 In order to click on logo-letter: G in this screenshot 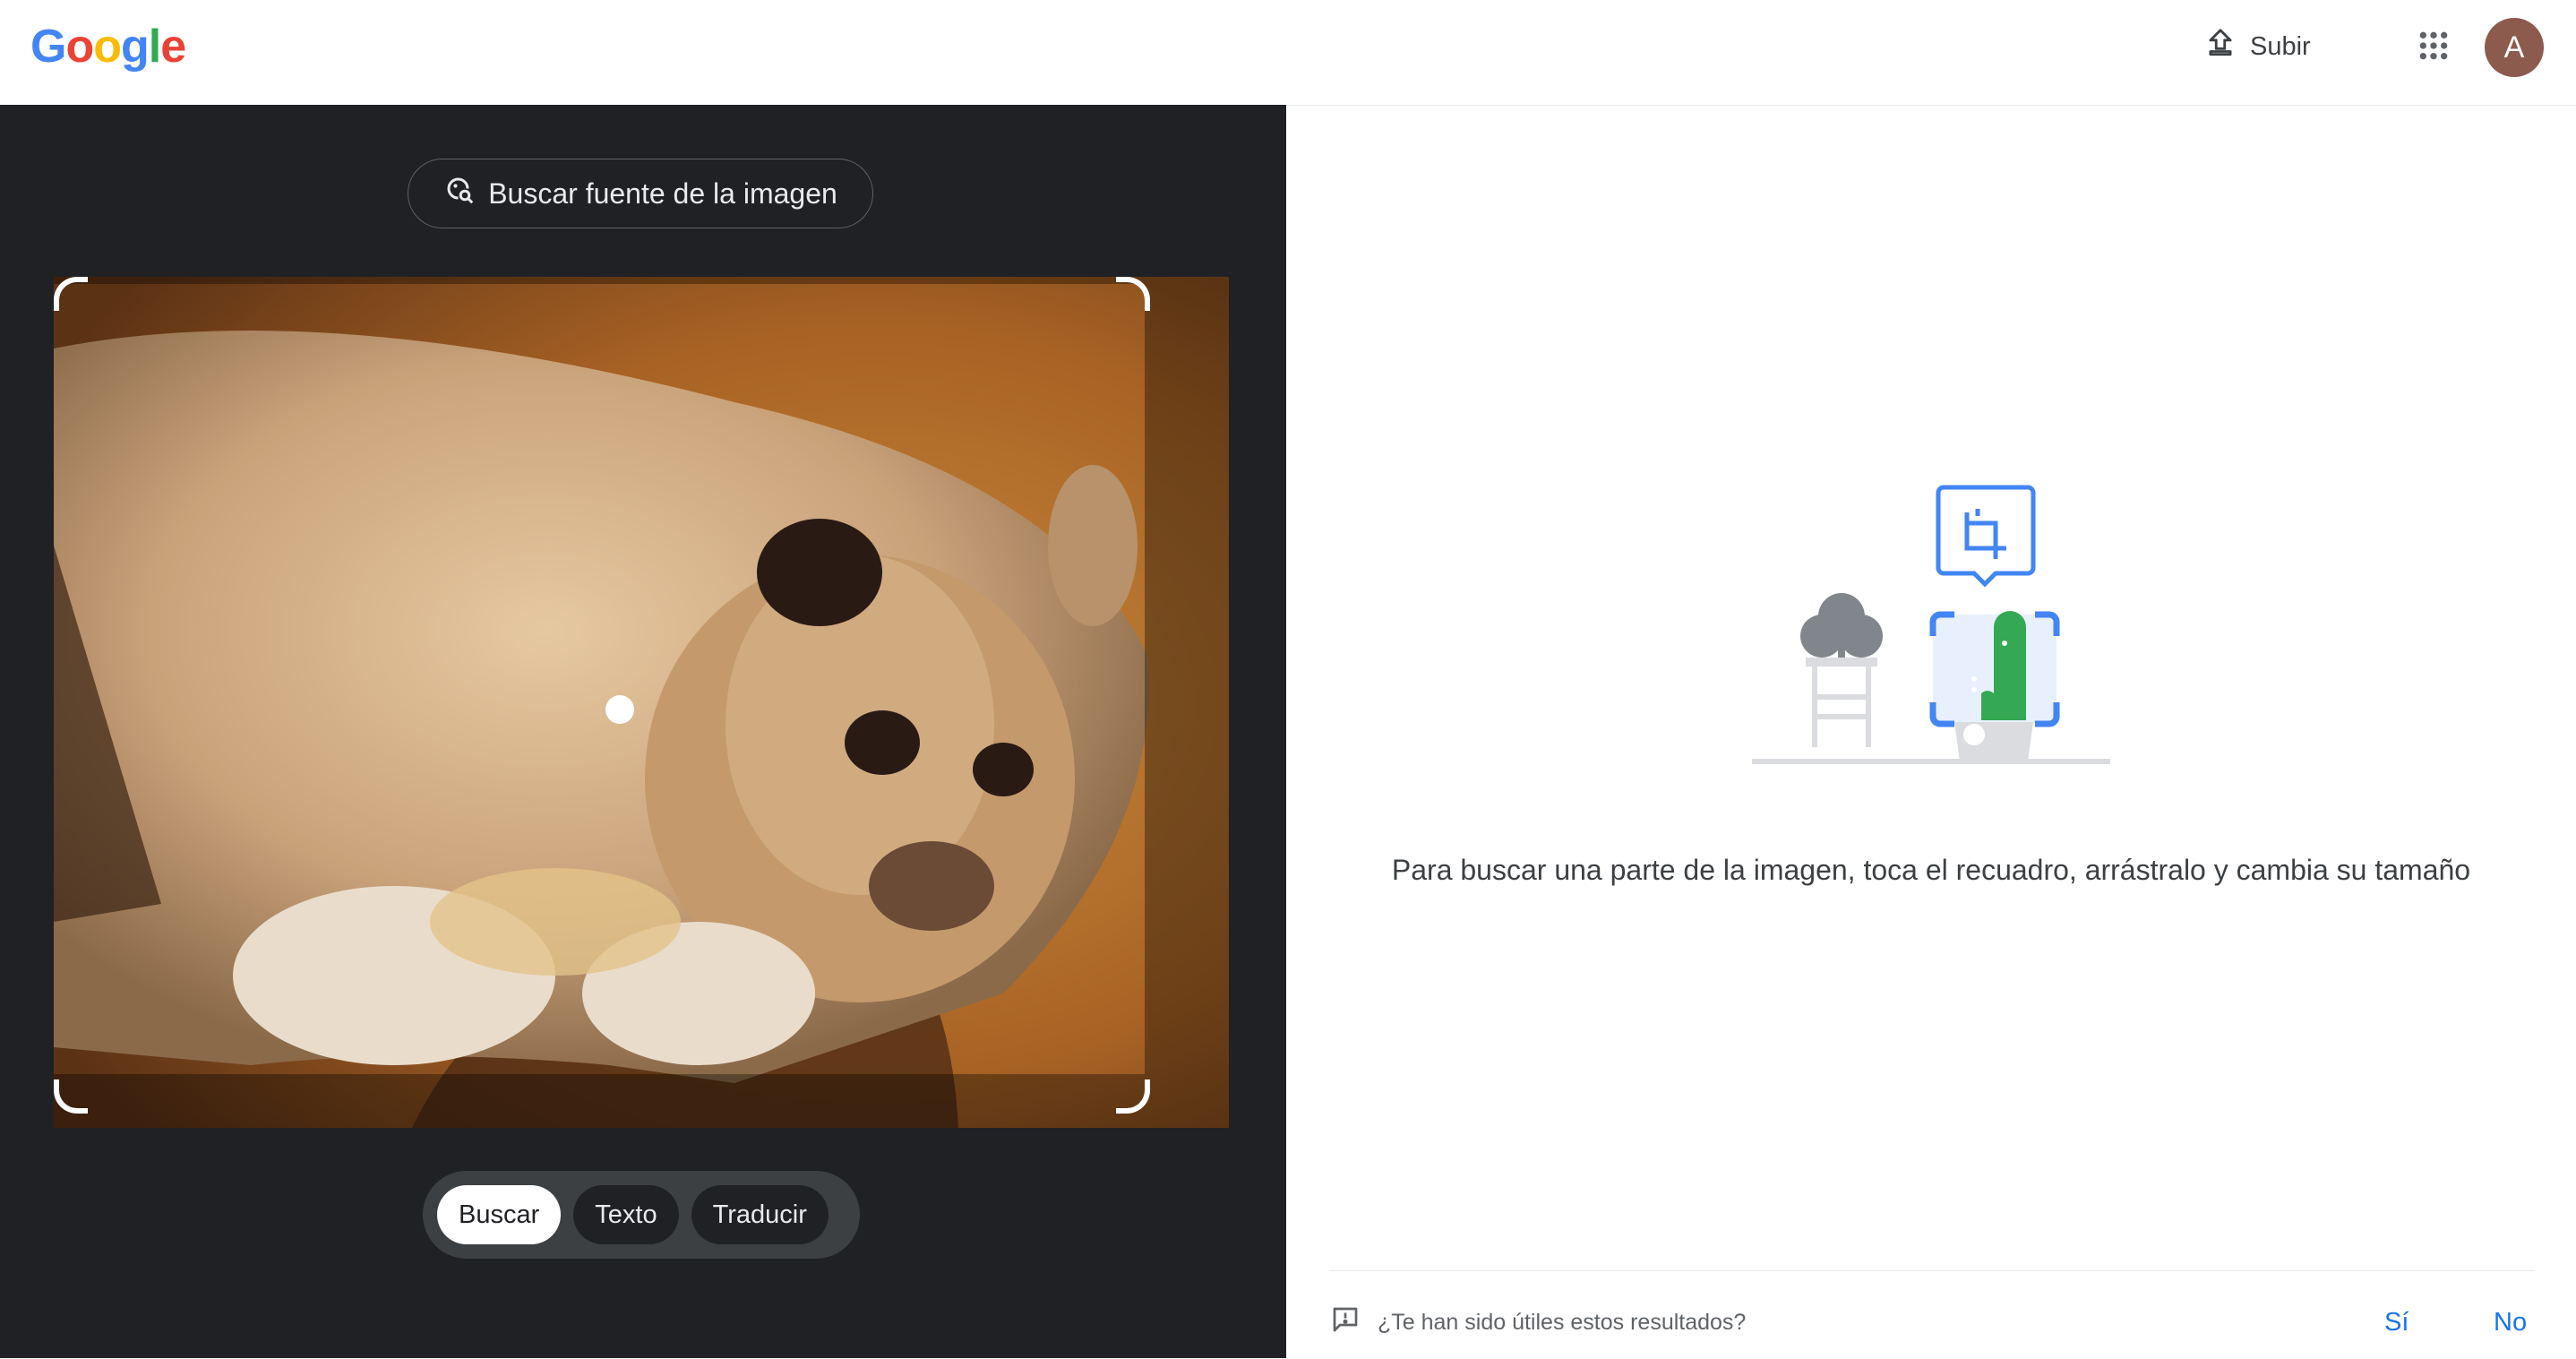, I will do `click(48, 47)`.